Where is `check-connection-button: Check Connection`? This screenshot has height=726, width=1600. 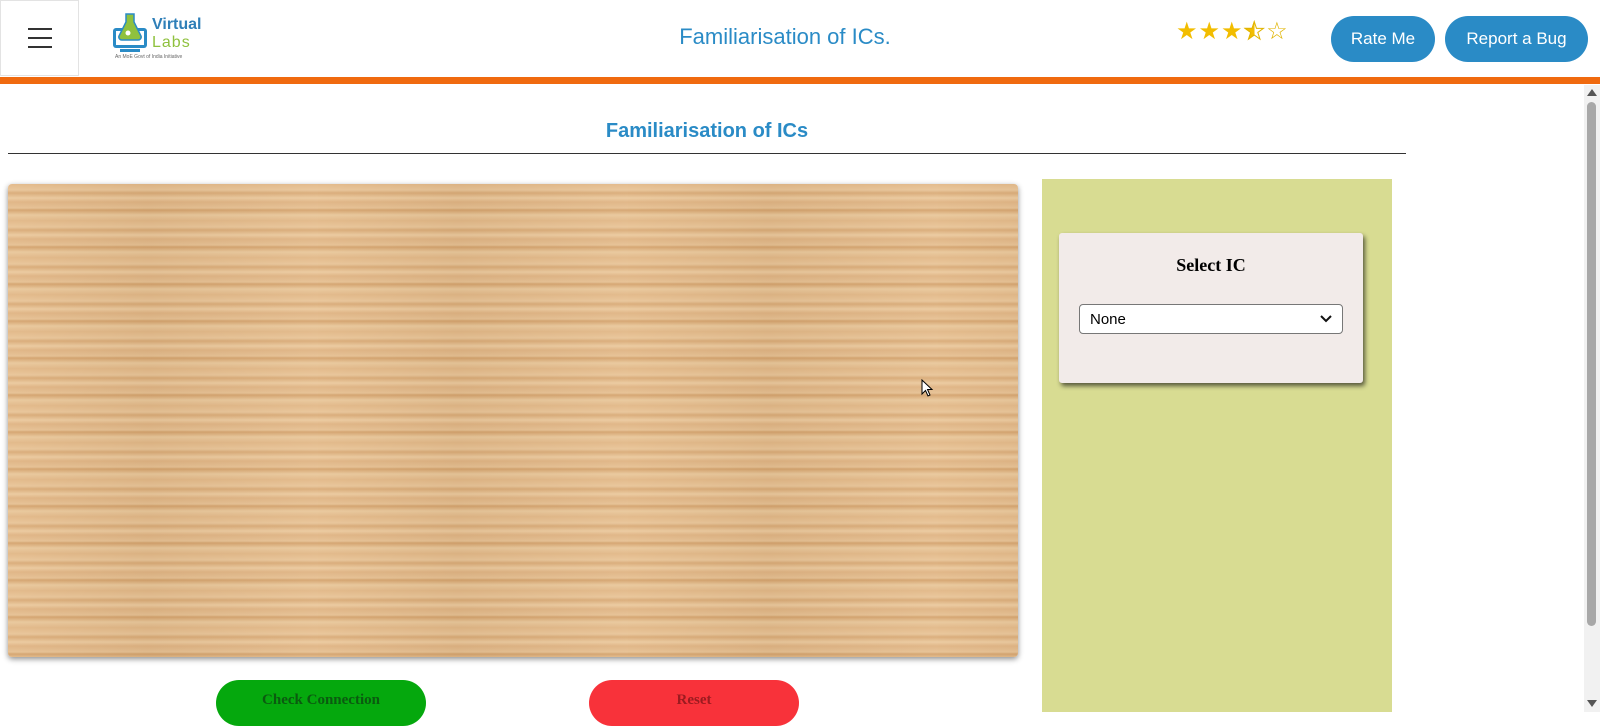
check-connection-button: Check Connection is located at coordinates (321, 703).